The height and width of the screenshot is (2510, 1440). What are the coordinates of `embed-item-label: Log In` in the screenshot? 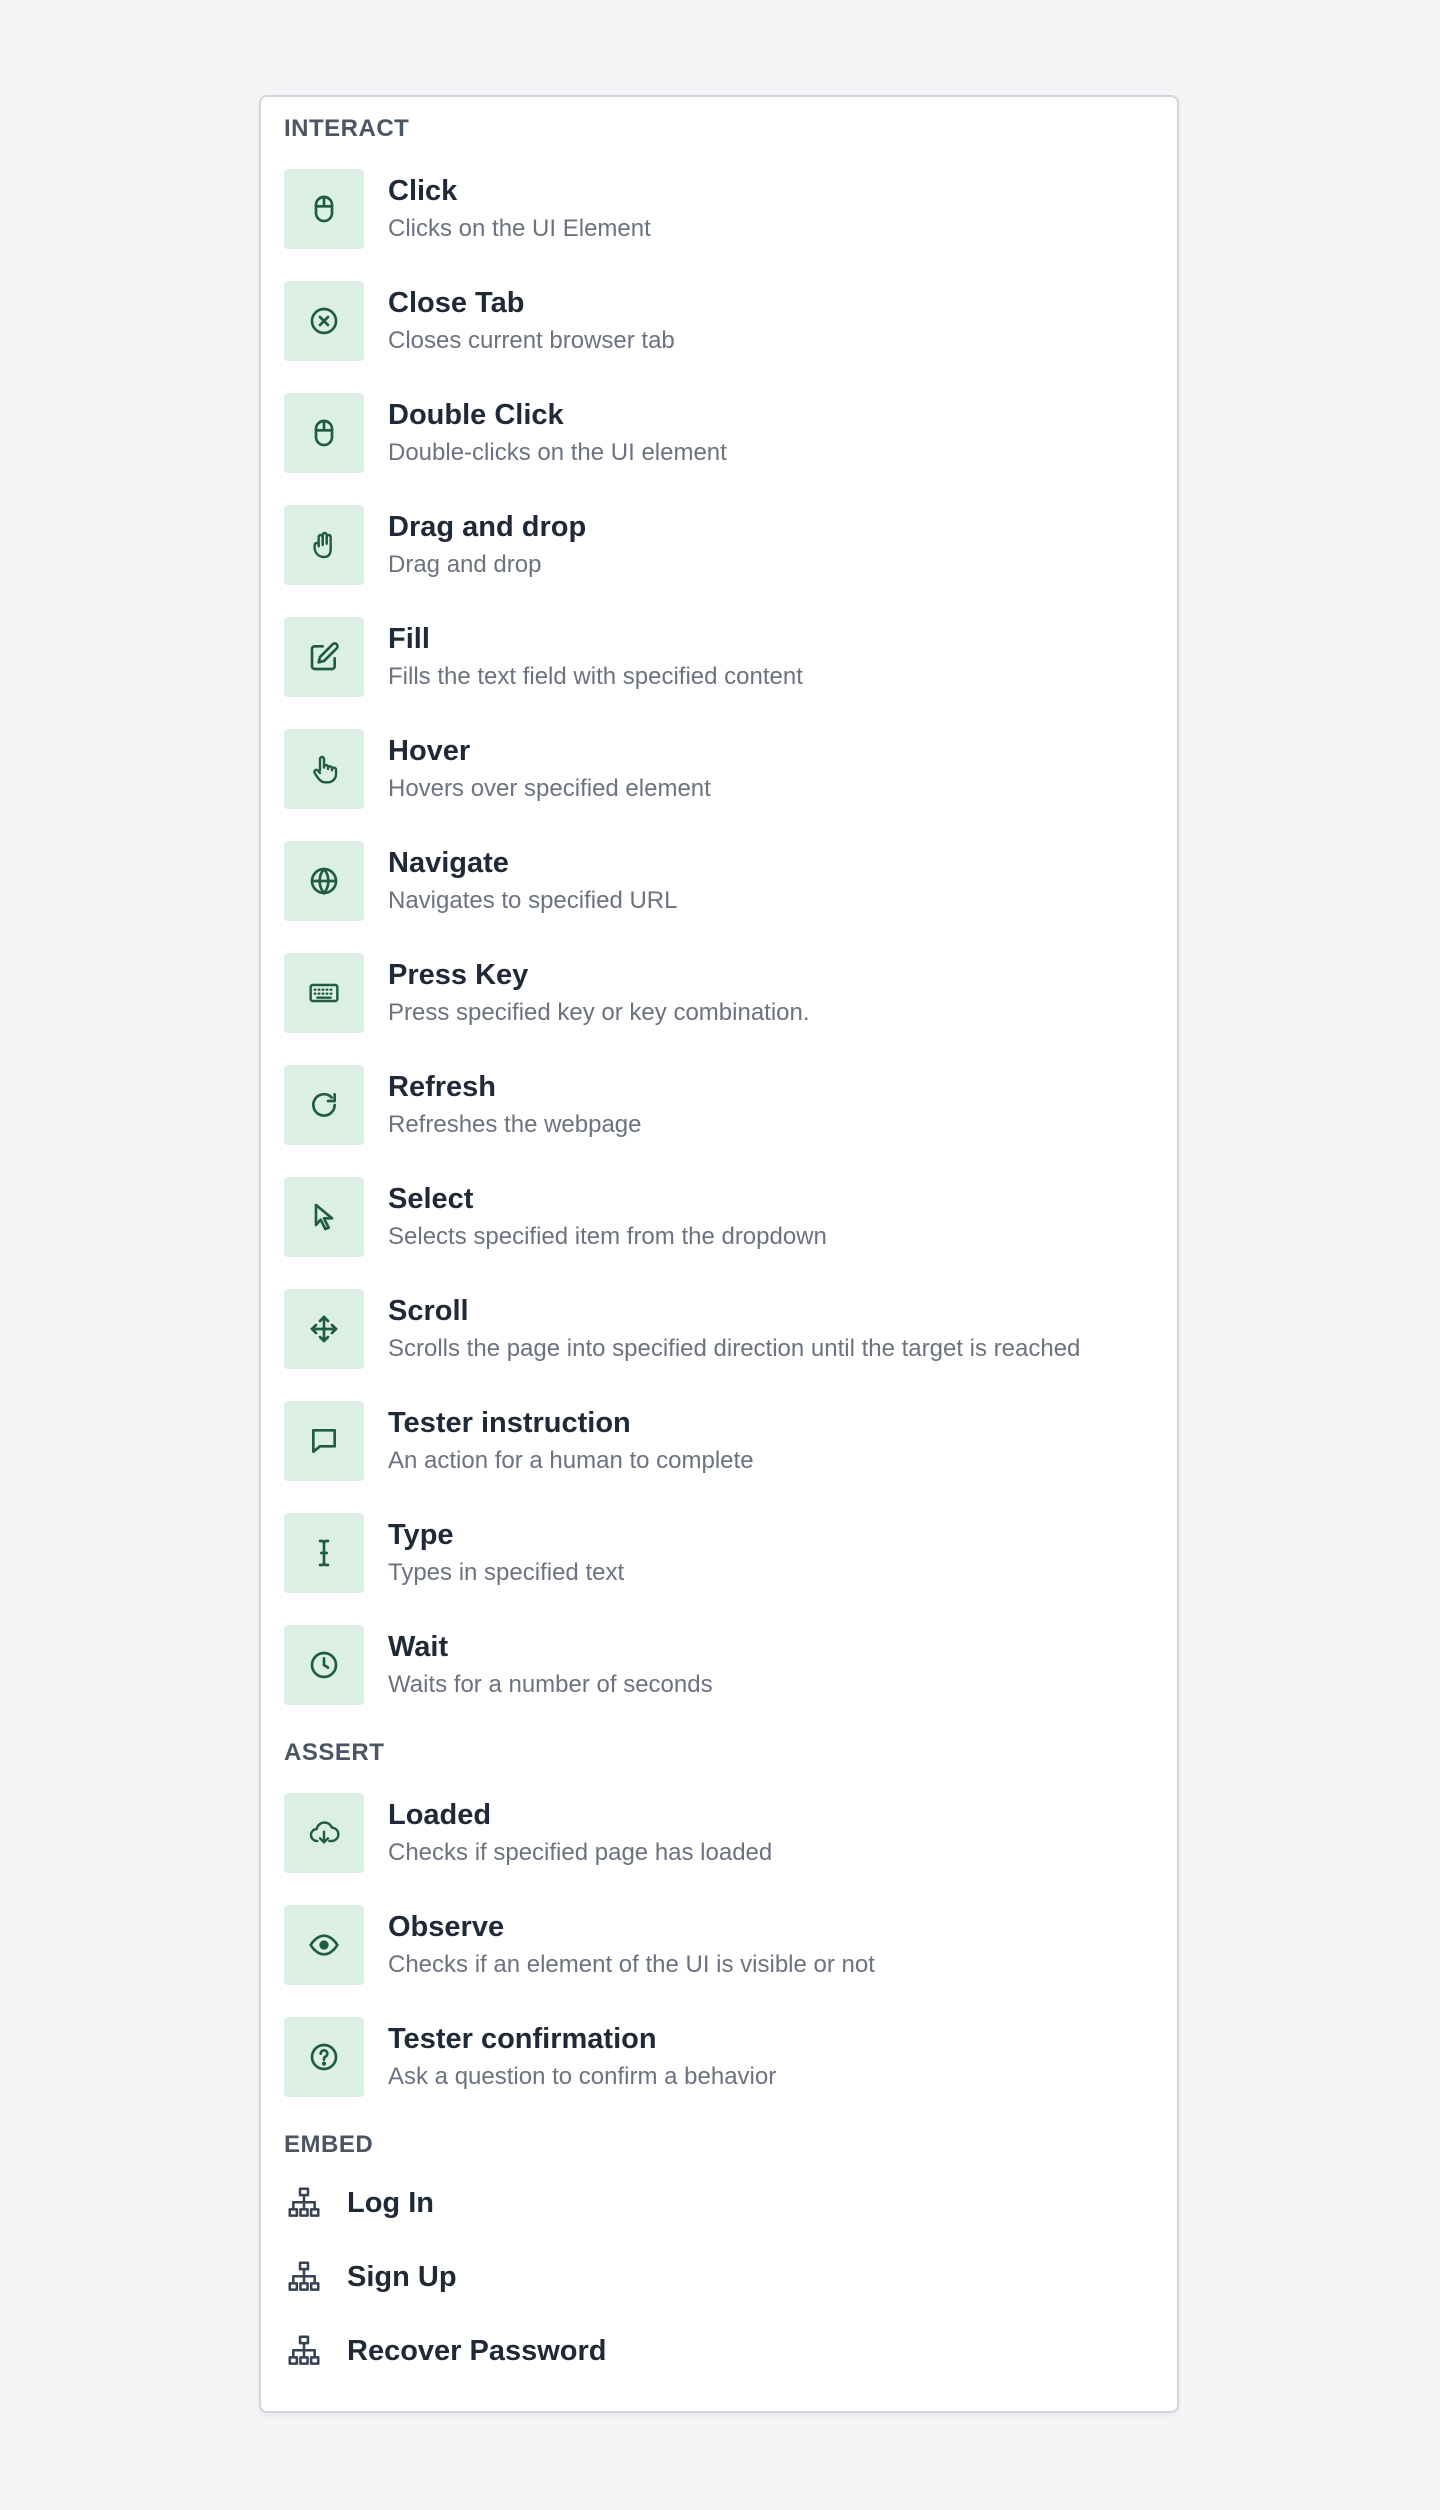 It's located at (390, 2202).